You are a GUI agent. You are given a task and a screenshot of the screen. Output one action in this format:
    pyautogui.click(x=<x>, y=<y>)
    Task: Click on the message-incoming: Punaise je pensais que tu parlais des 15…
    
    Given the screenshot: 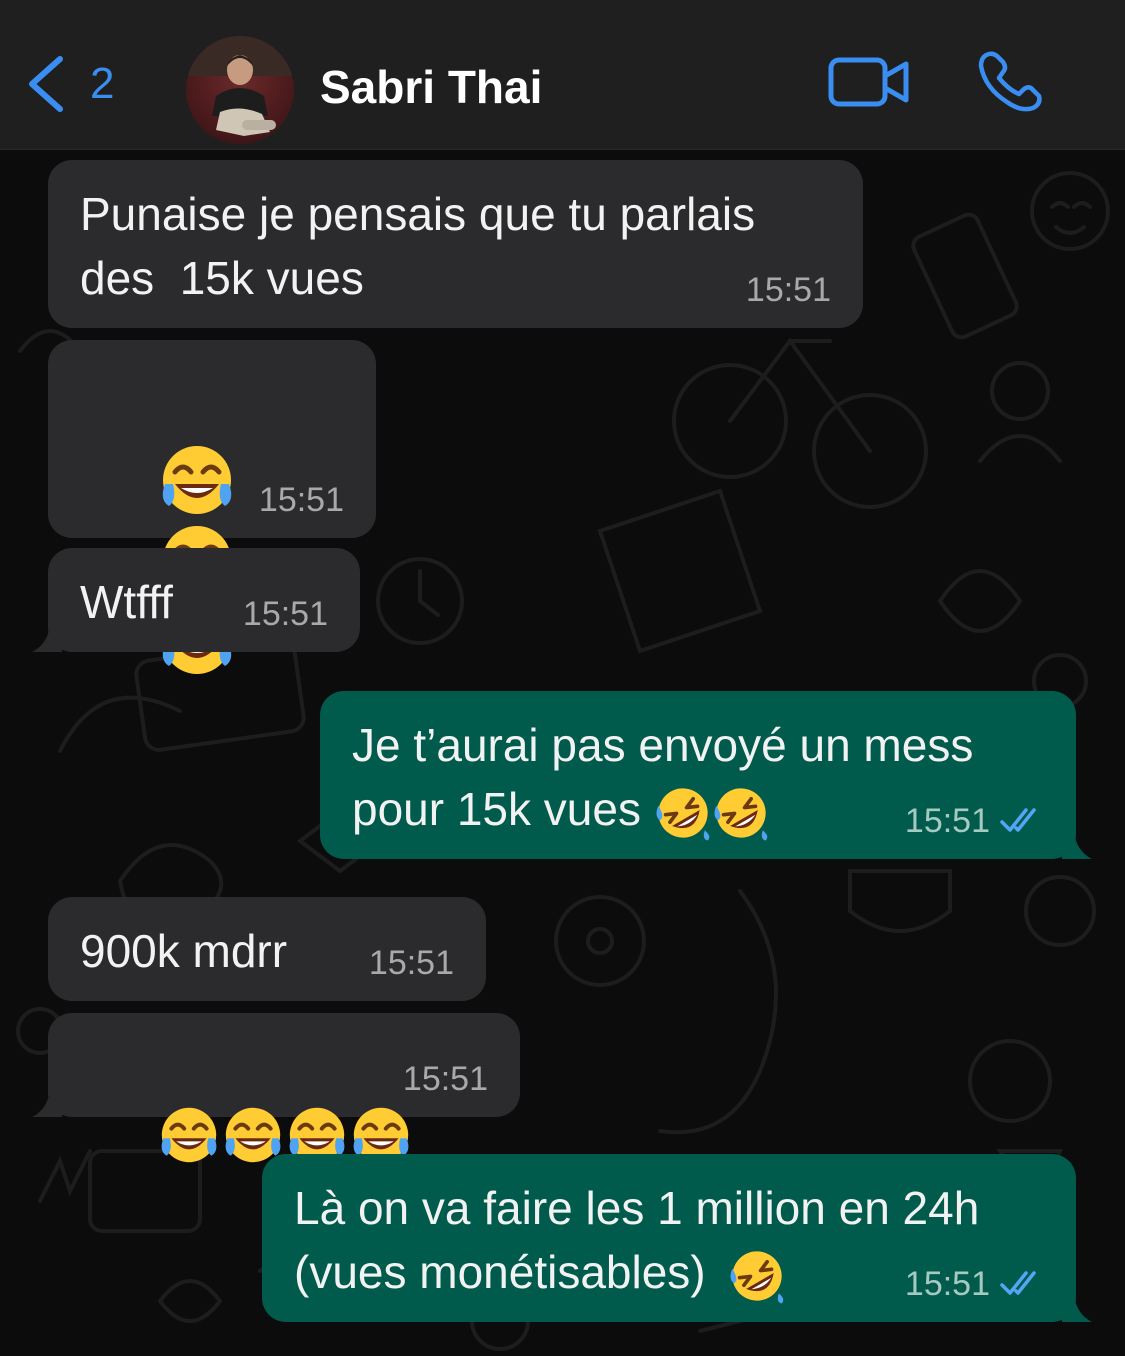 What is the action you would take?
    pyautogui.click(x=455, y=244)
    